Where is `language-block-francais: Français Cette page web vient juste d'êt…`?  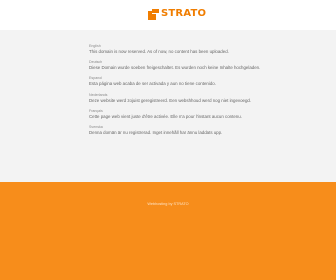 language-block-francais: Français Cette page web vient juste d'êt… is located at coordinates (184, 114).